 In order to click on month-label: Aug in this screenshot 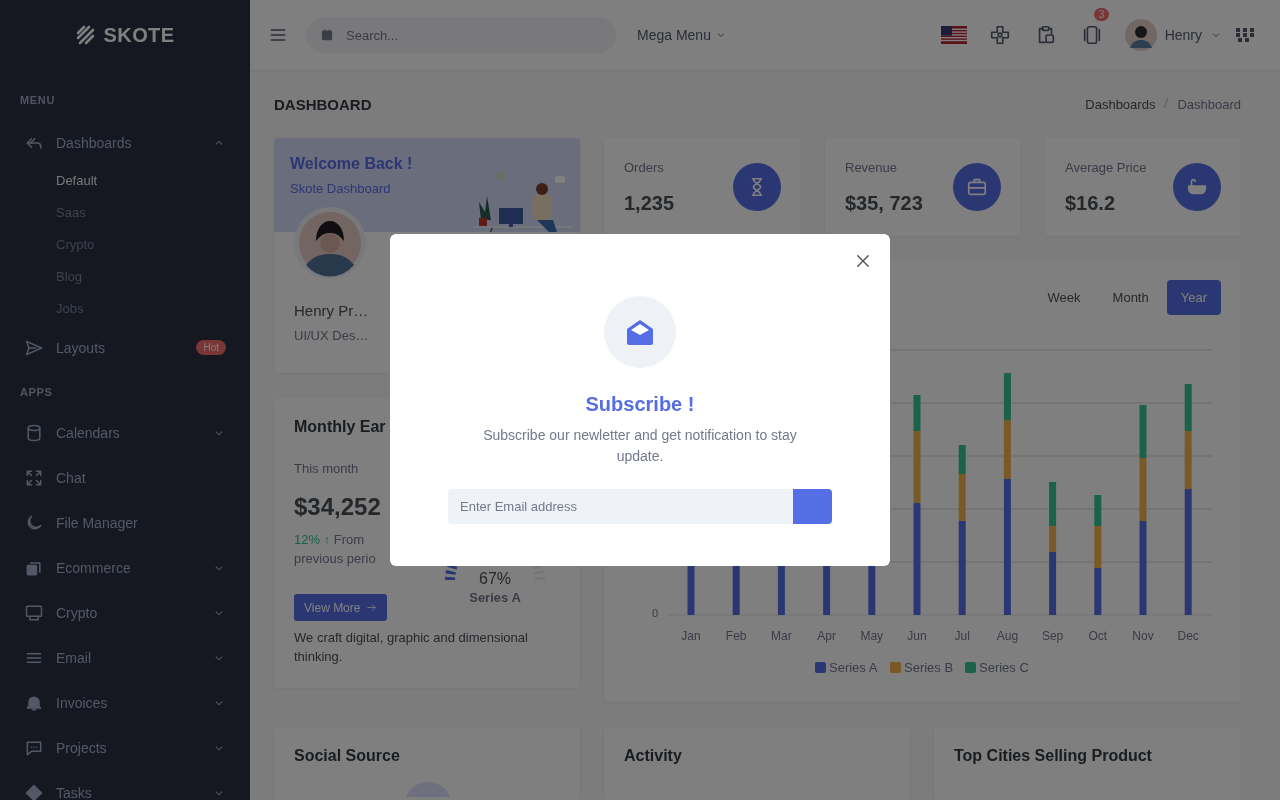, I will do `click(1007, 636)`.